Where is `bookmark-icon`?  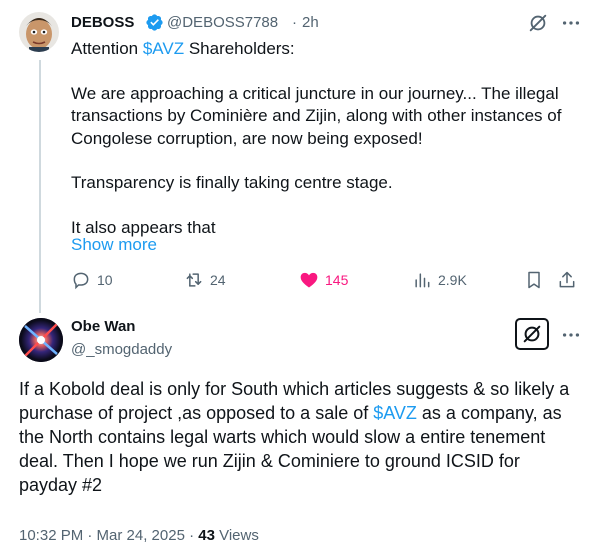
bookmark-icon is located at coordinates (534, 280).